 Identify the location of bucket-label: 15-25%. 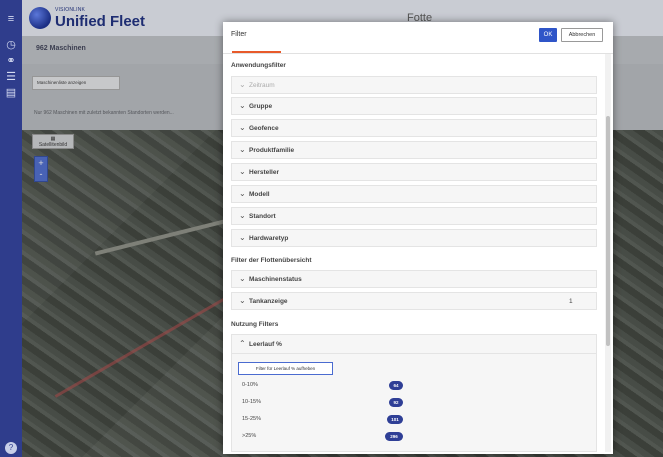
(251, 419).